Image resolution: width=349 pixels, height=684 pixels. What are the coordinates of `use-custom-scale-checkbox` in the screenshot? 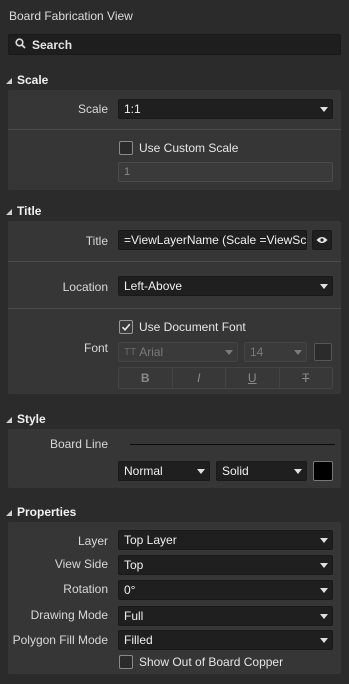 It's located at (126, 148).